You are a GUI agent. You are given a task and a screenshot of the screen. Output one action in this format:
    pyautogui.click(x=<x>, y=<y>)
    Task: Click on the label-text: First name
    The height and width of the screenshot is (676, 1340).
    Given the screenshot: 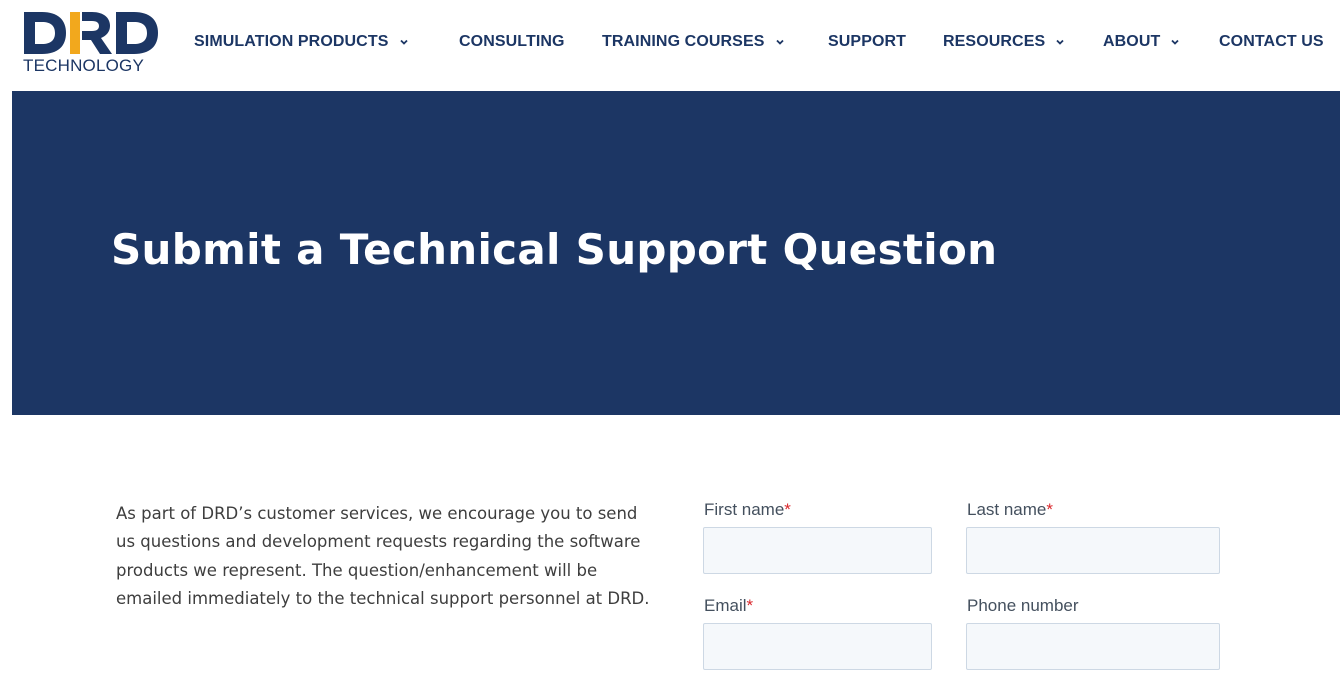 What is the action you would take?
    pyautogui.click(x=744, y=509)
    